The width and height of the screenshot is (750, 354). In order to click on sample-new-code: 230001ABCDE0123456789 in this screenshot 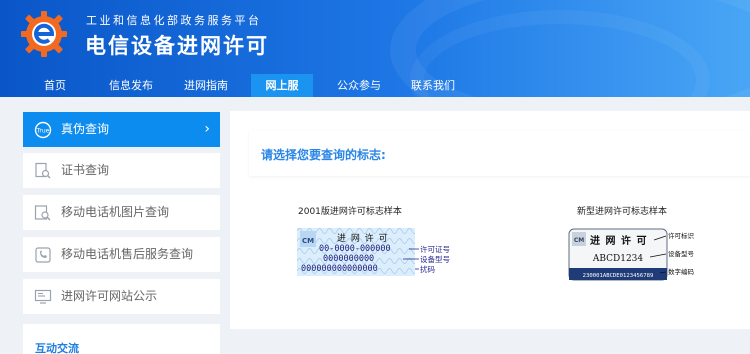, I will do `click(618, 276)`.